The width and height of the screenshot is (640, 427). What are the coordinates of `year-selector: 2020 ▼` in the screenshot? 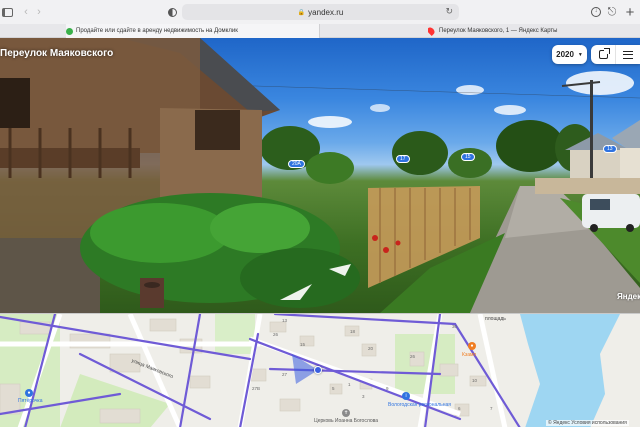 It's located at (569, 54).